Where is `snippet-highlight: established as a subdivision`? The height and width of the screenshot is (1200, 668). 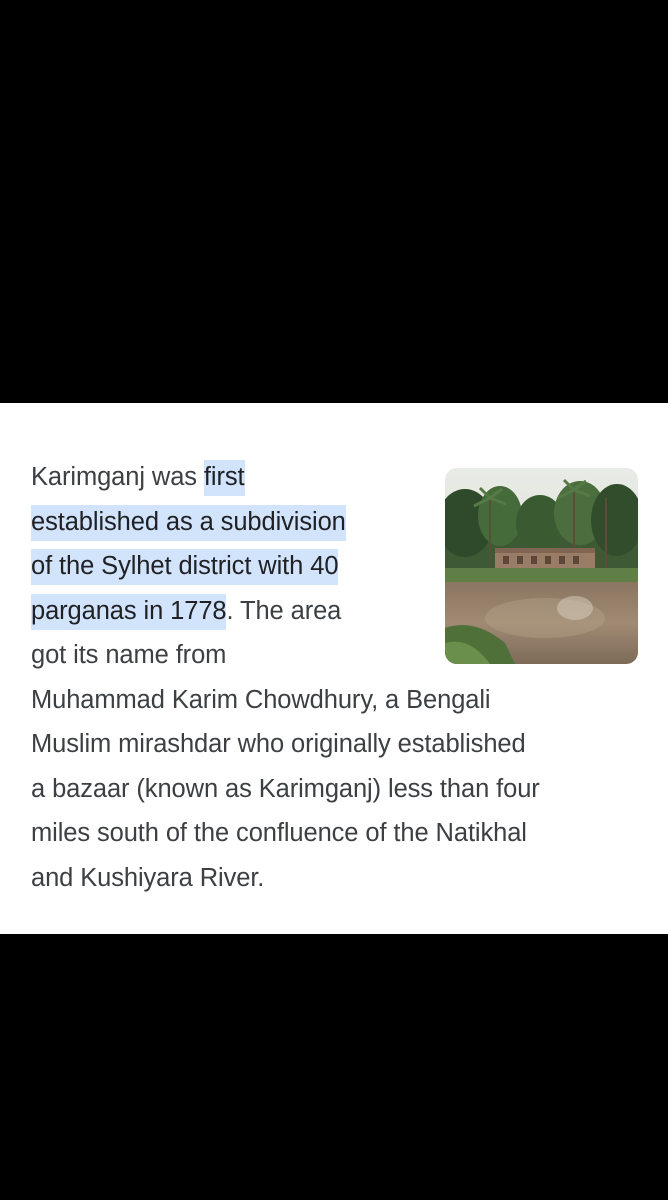
snippet-highlight: established as a subdivision is located at coordinates (188, 522).